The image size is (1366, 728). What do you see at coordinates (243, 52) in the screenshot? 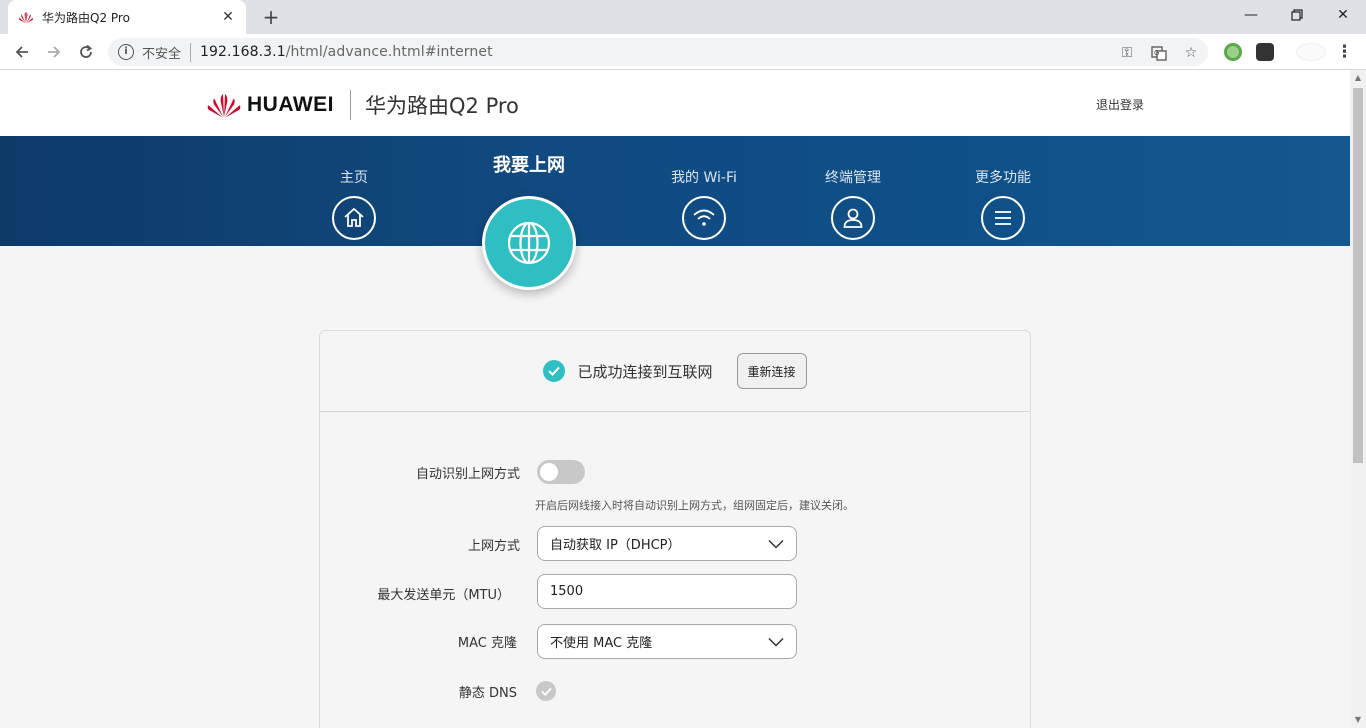
I see `url-host: 192.168.3.1` at bounding box center [243, 52].